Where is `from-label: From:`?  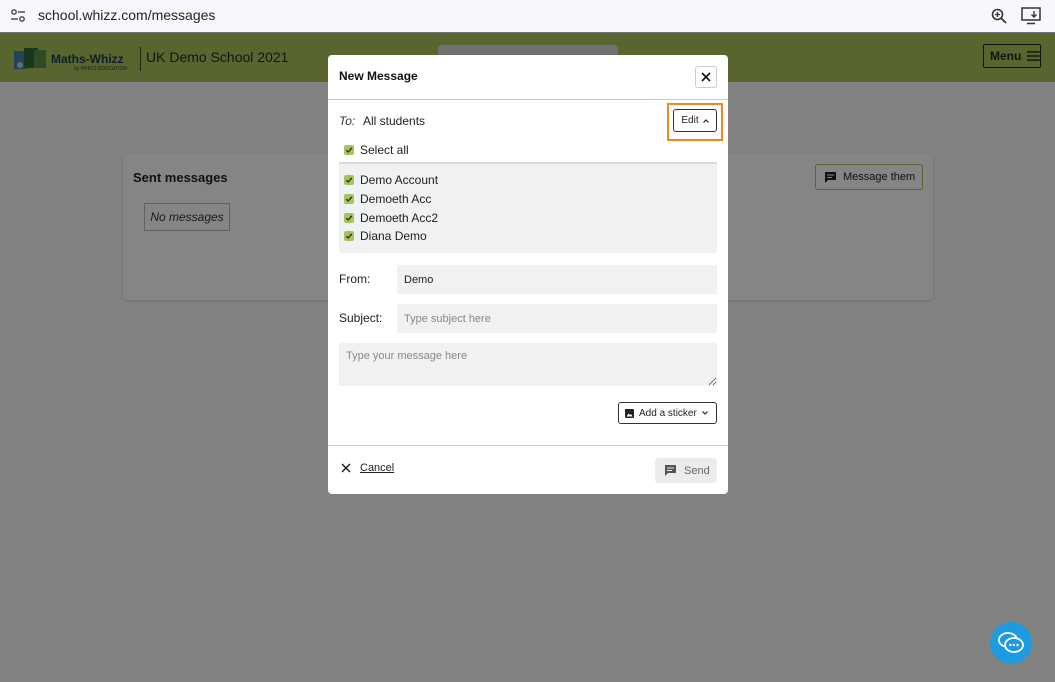 from-label: From: is located at coordinates (355, 279).